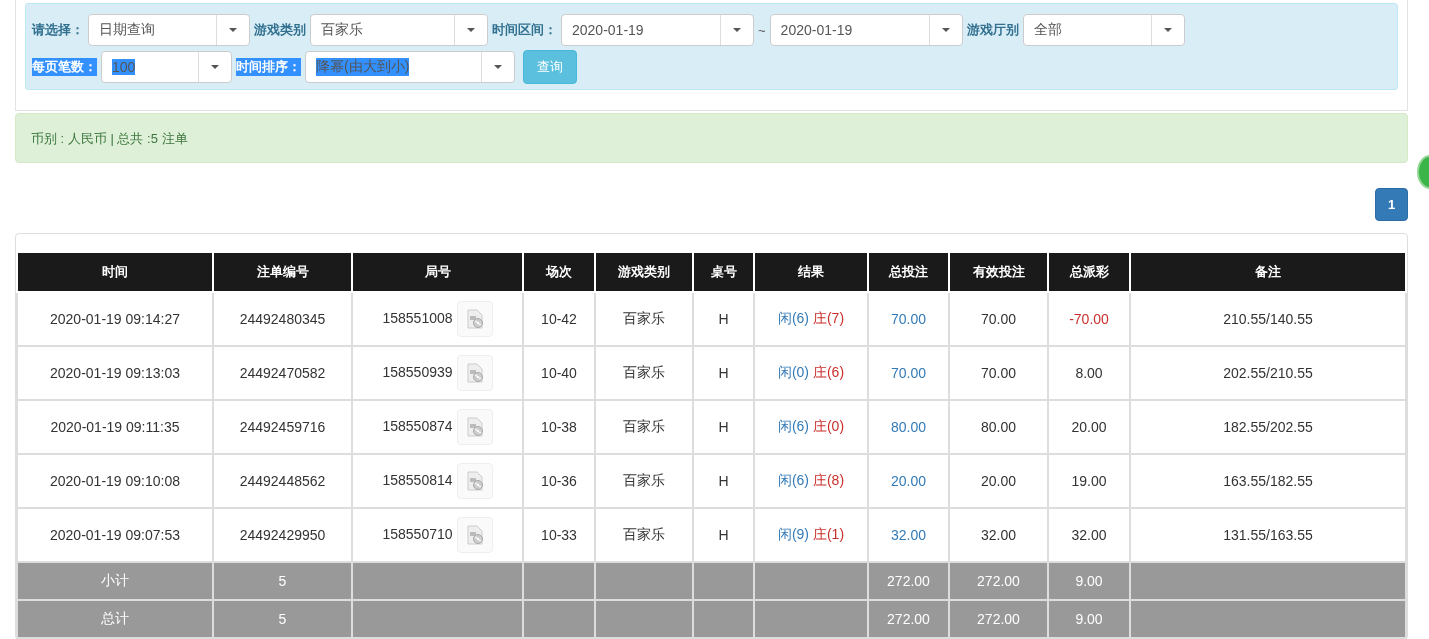 This screenshot has height=639, width=1429. I want to click on table-cell: 10-40, so click(559, 373).